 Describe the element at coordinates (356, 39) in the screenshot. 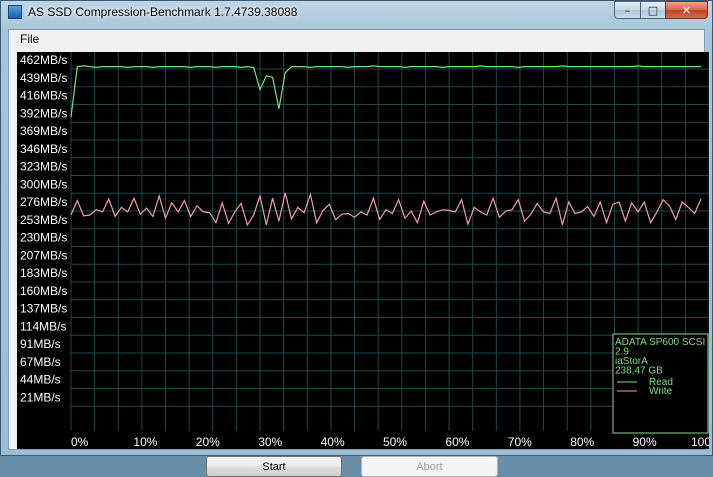

I see `menu-bar: File` at that location.